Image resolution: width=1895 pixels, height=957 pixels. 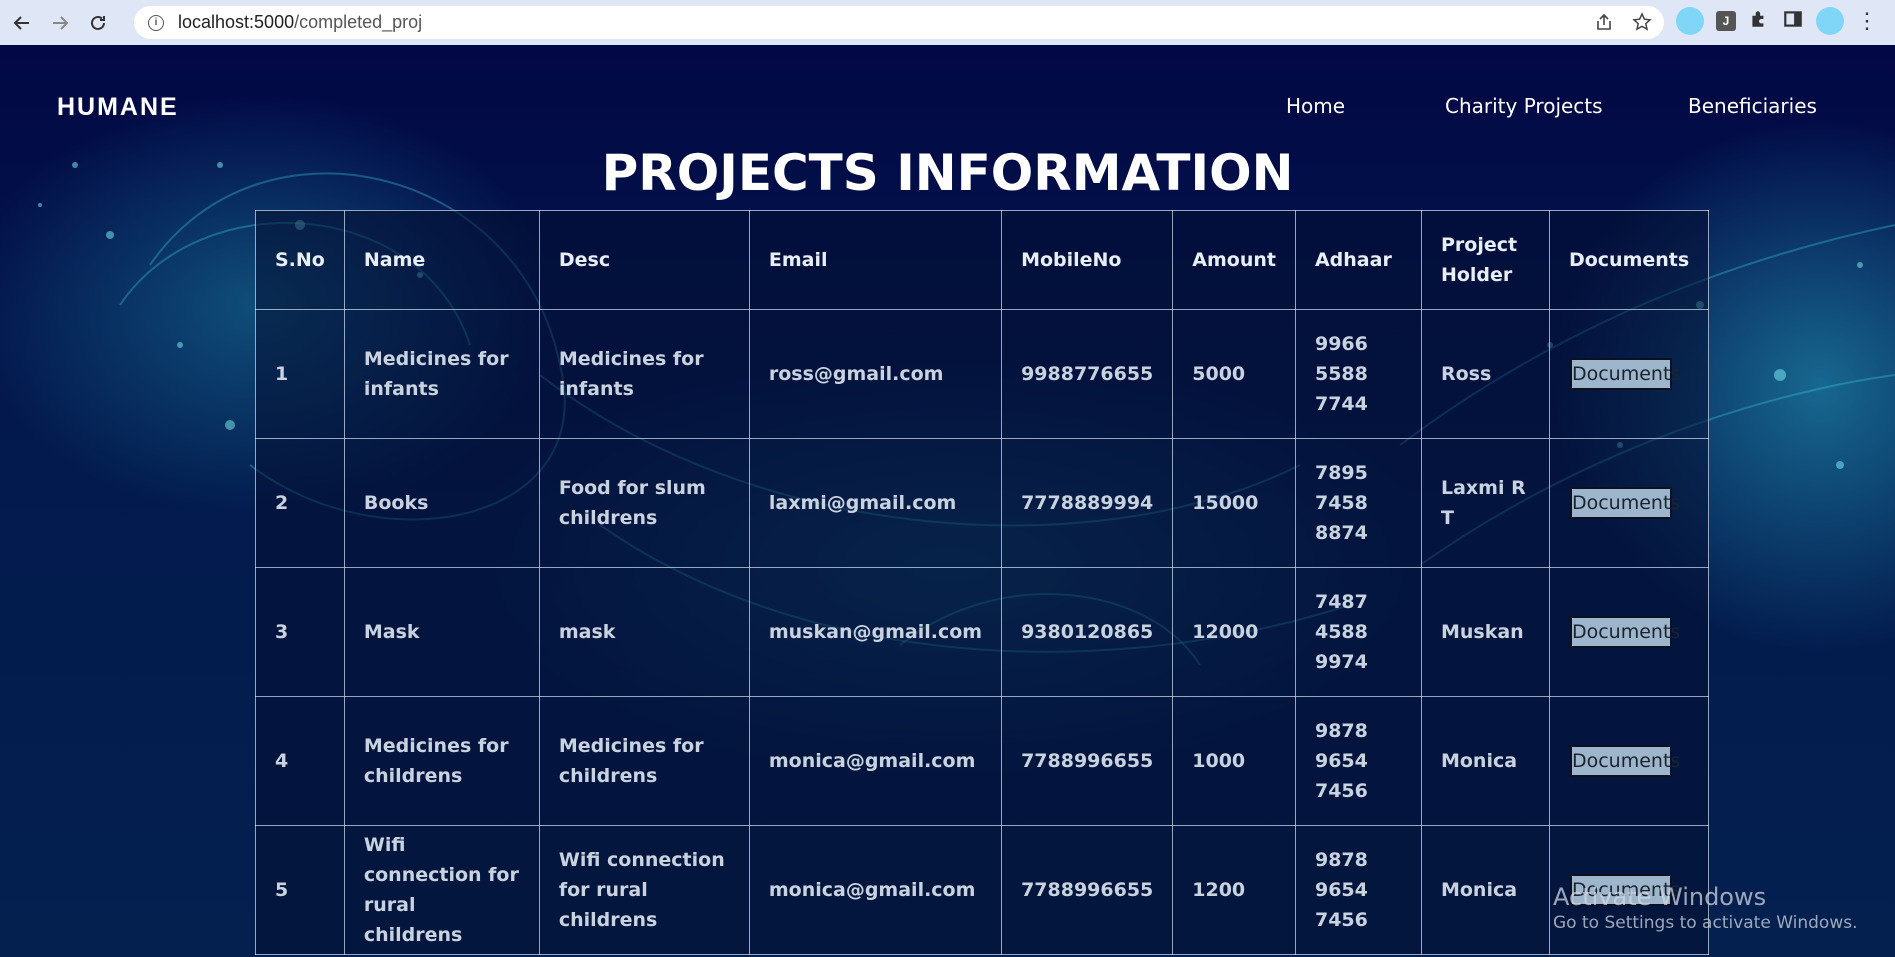 I want to click on cell-desc: Wifi connection for rural childrens, so click(x=644, y=890).